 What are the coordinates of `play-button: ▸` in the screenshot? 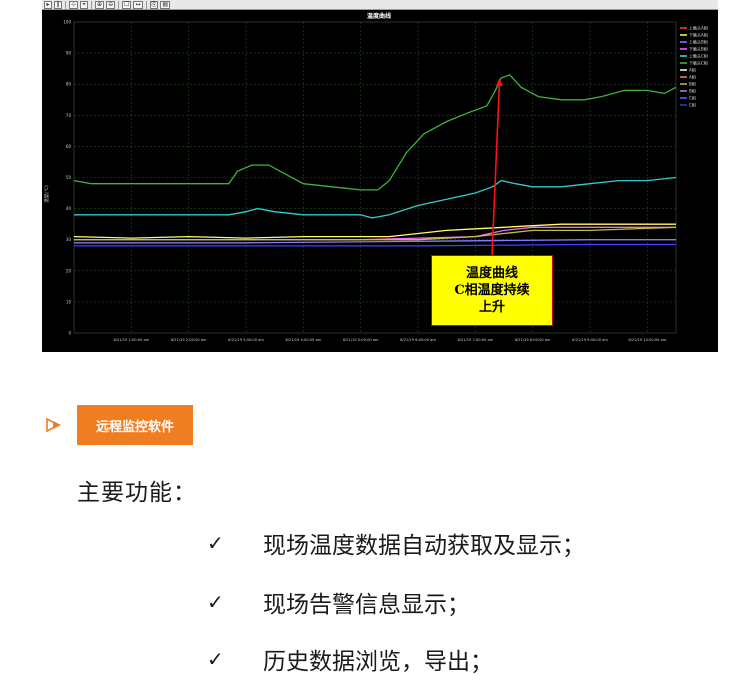 It's located at (48, 4).